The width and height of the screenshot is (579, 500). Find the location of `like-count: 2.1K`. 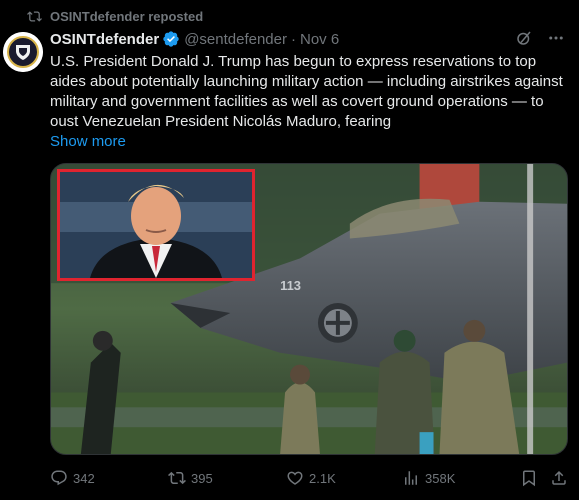

like-count: 2.1K is located at coordinates (322, 478).